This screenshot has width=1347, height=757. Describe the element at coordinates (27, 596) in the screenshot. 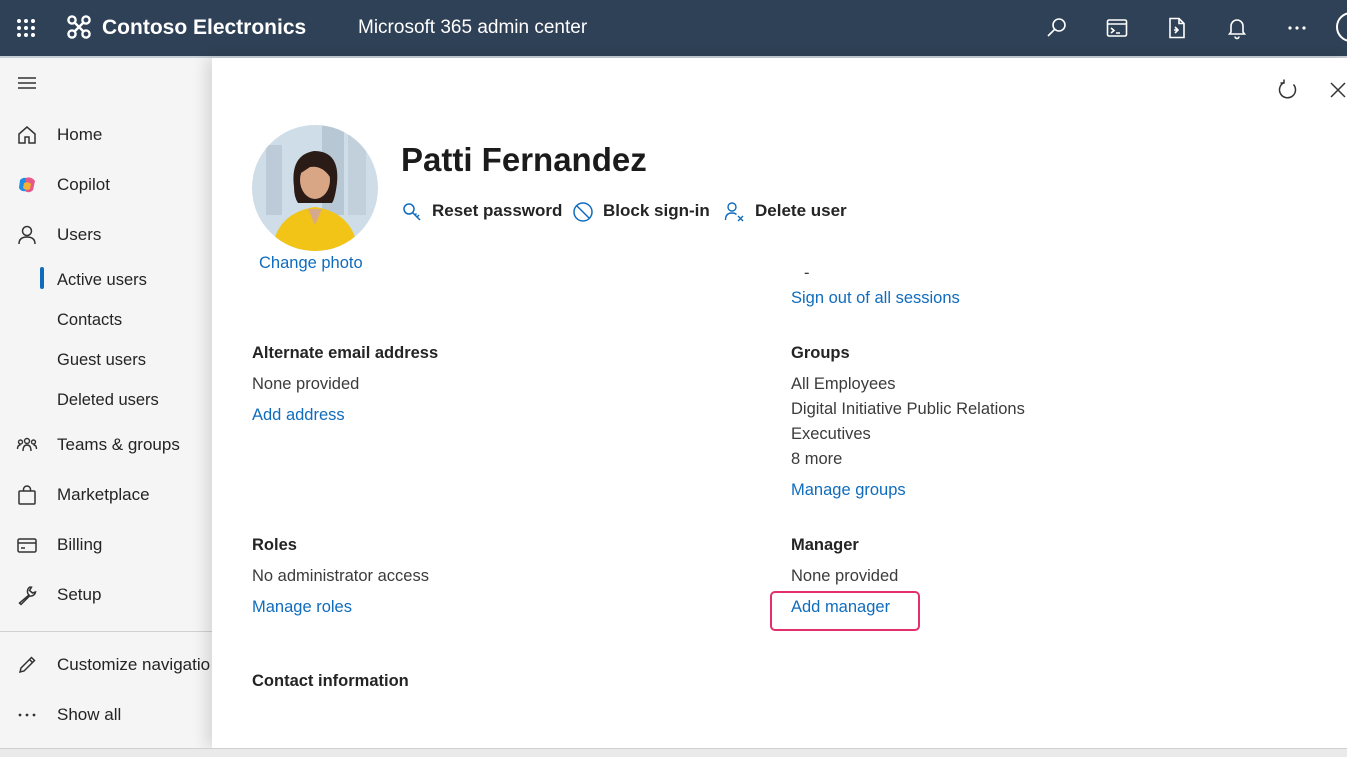

I see `wrench-icon` at that location.